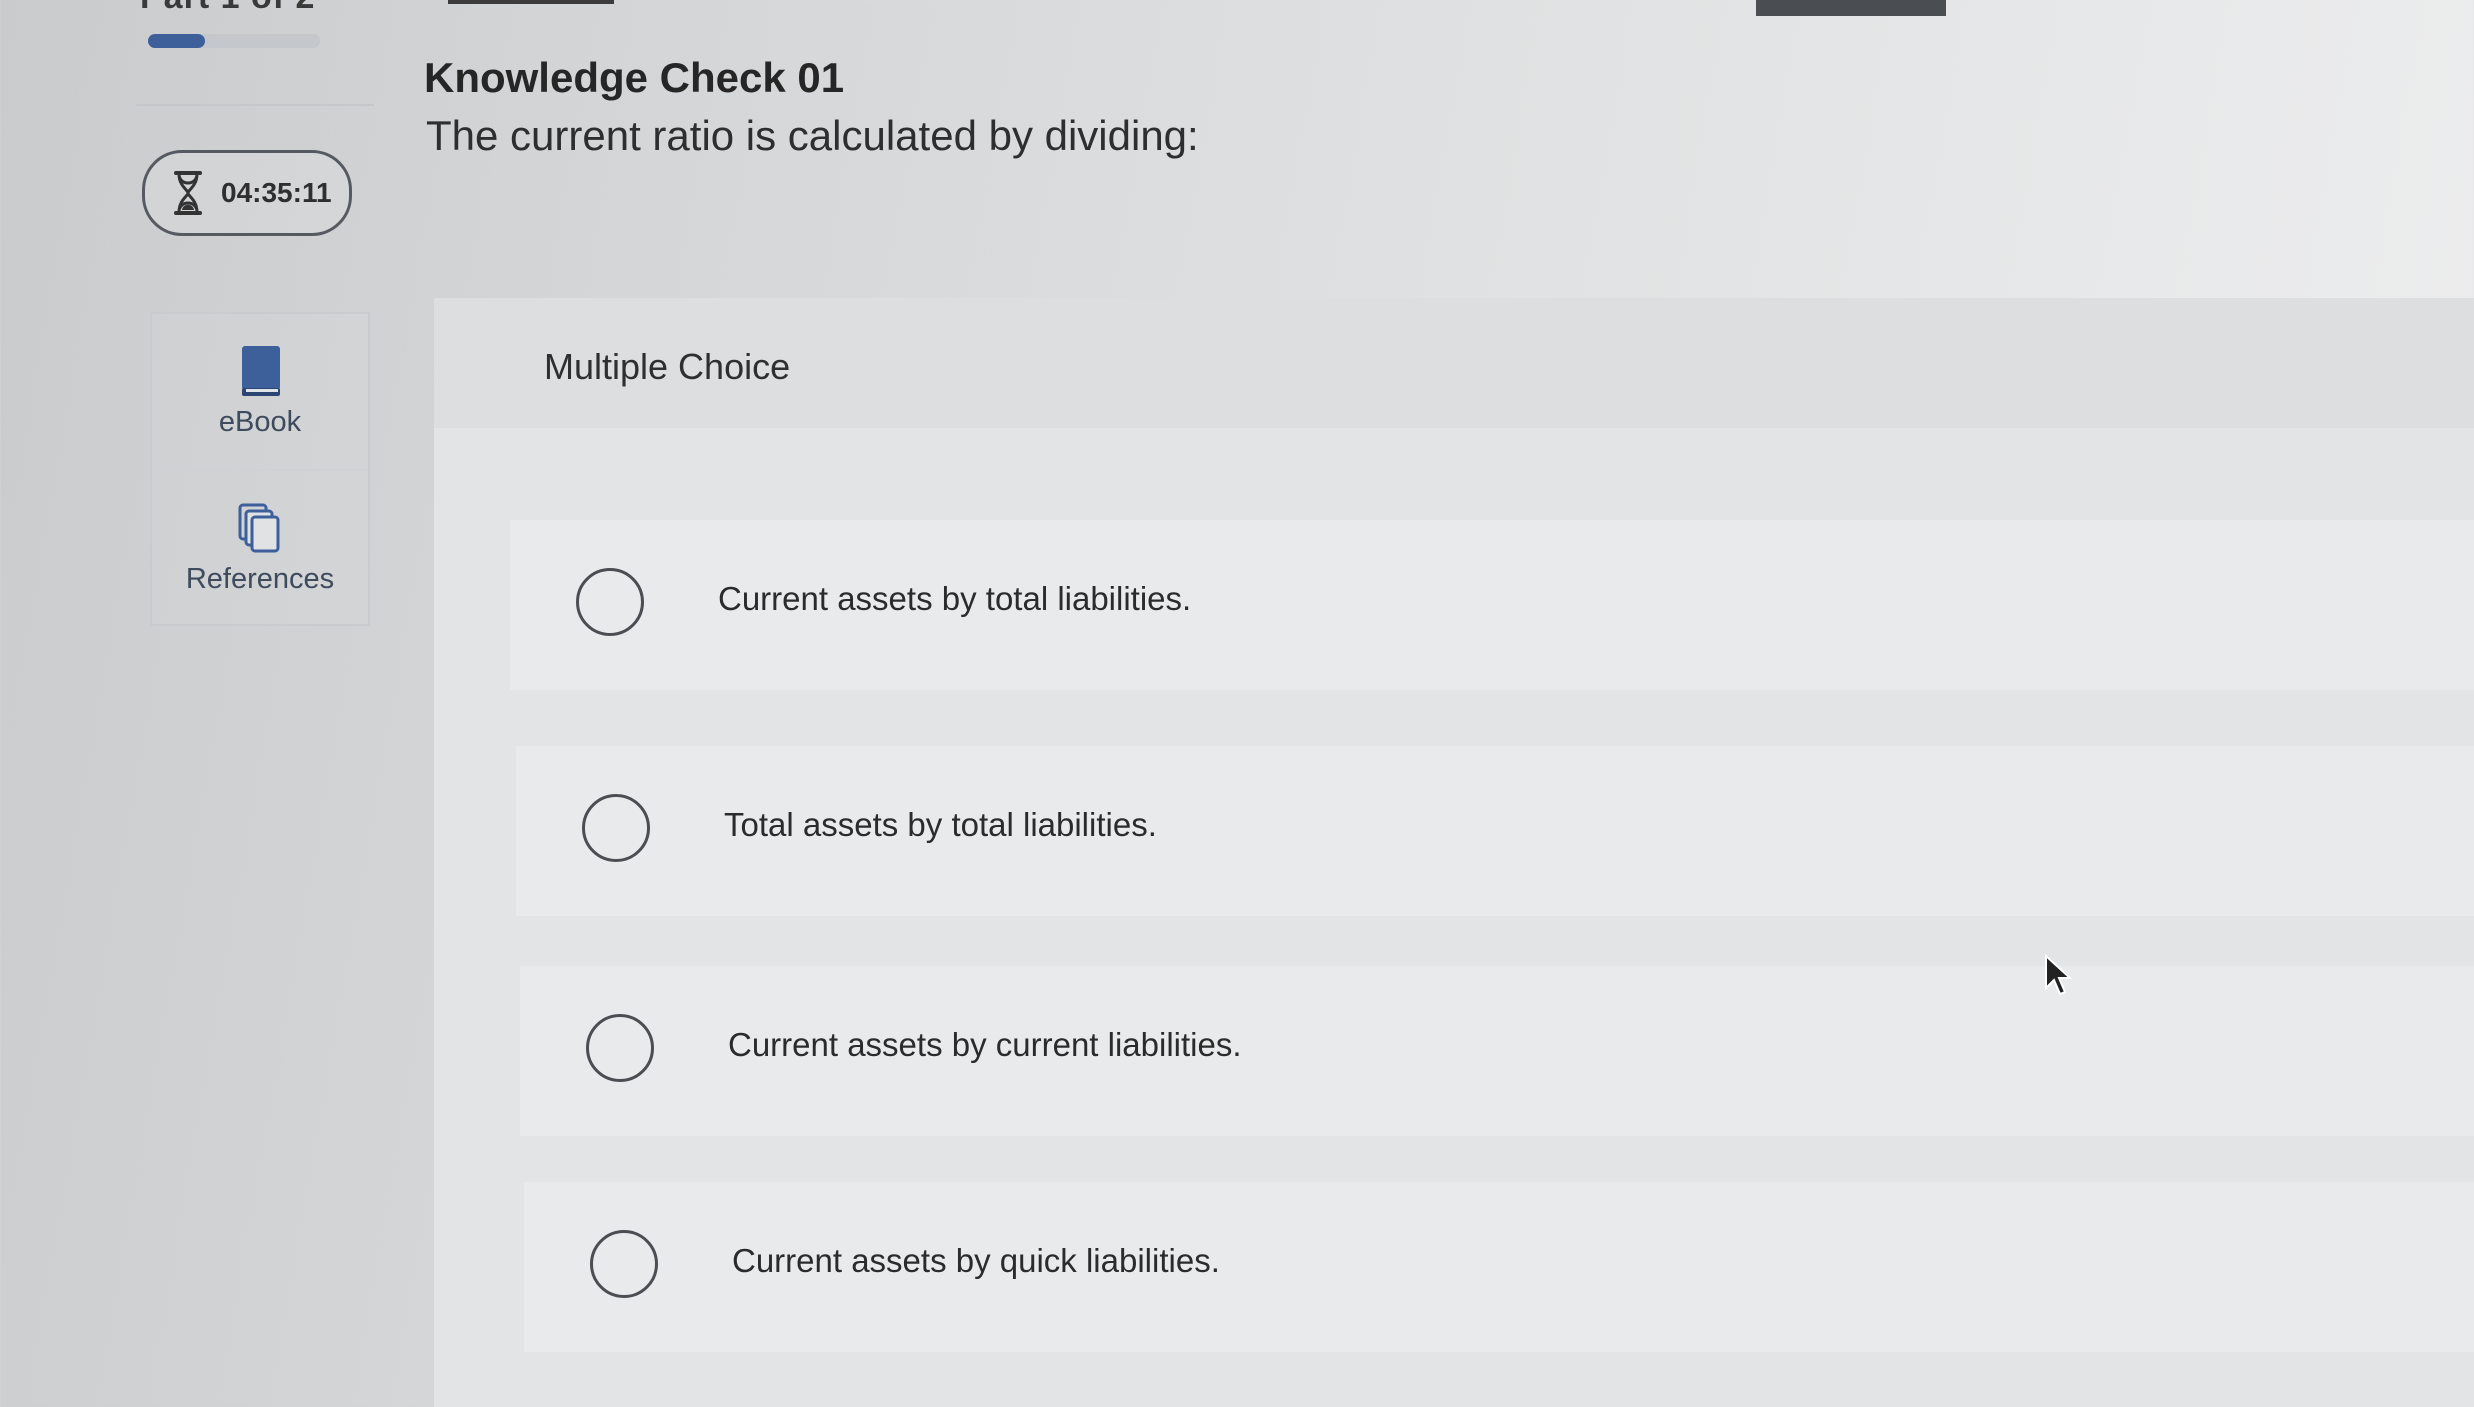  Describe the element at coordinates (261, 371) in the screenshot. I see `book-icon` at that location.